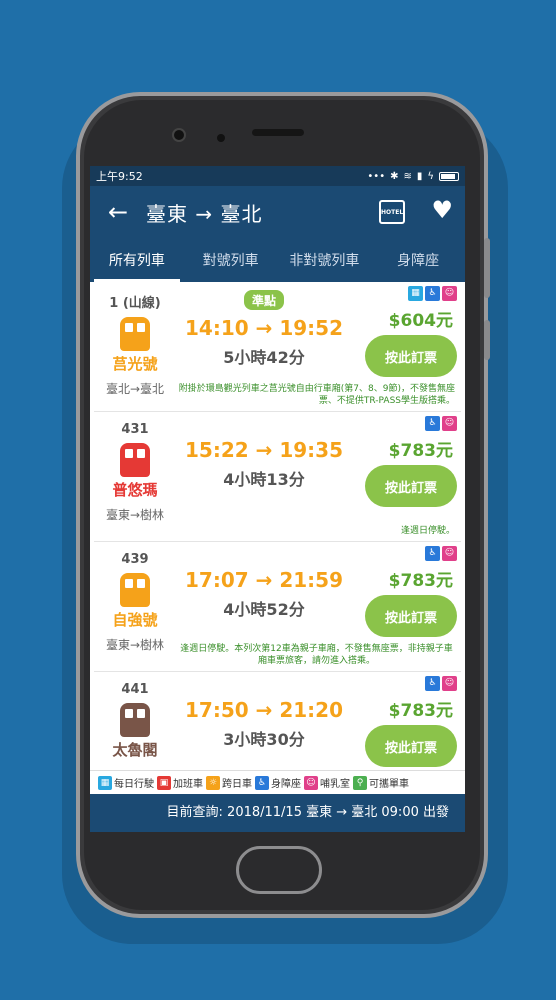  Describe the element at coordinates (335, 784) in the screenshot. I see `legend-label: 哺乳室` at that location.